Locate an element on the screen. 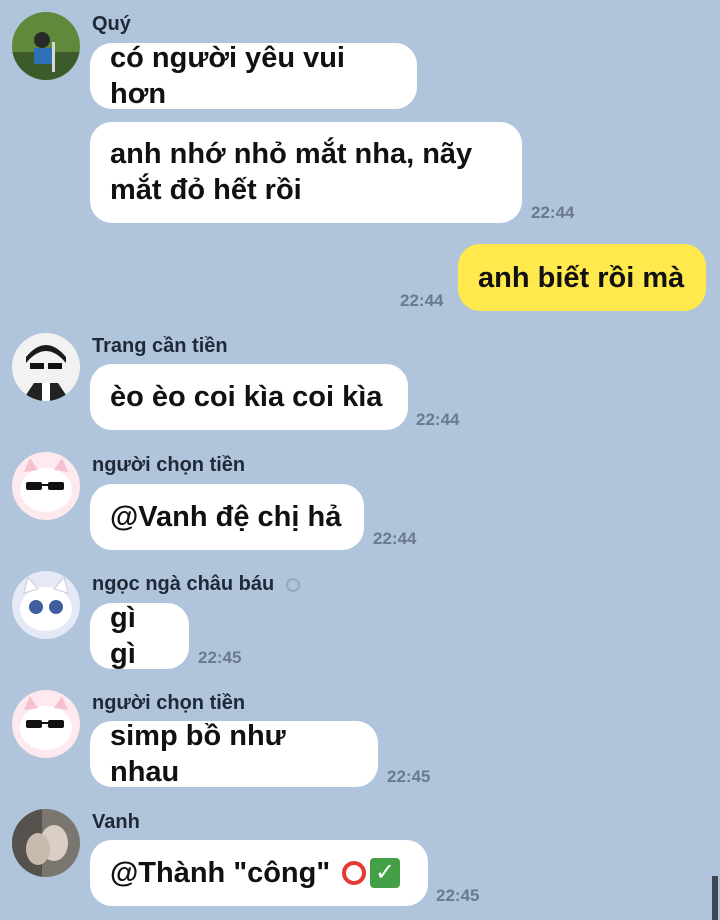 This screenshot has width=720, height=920. message-bubble: simp bồ như nhau is located at coordinates (234, 754).